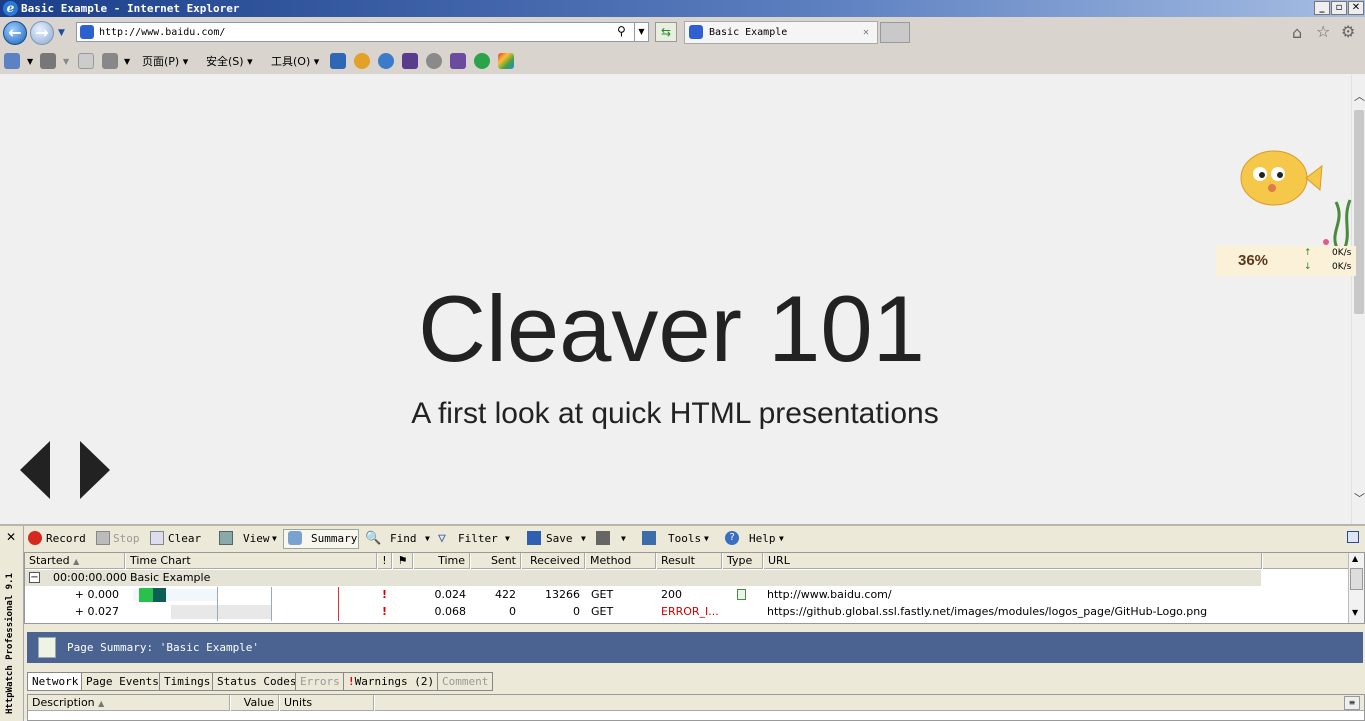 The height and width of the screenshot is (721, 1365). What do you see at coordinates (434, 61) in the screenshot?
I see `addon-gear-icon` at bounding box center [434, 61].